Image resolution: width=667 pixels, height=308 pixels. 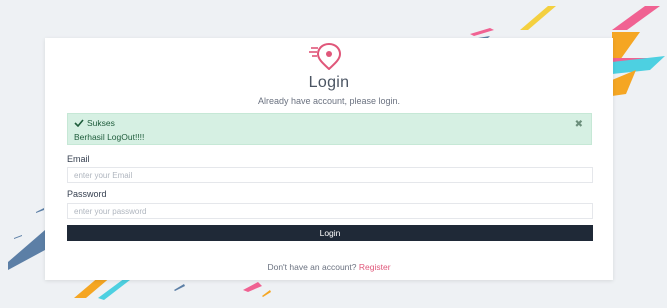 I want to click on check-icon, so click(x=79, y=123).